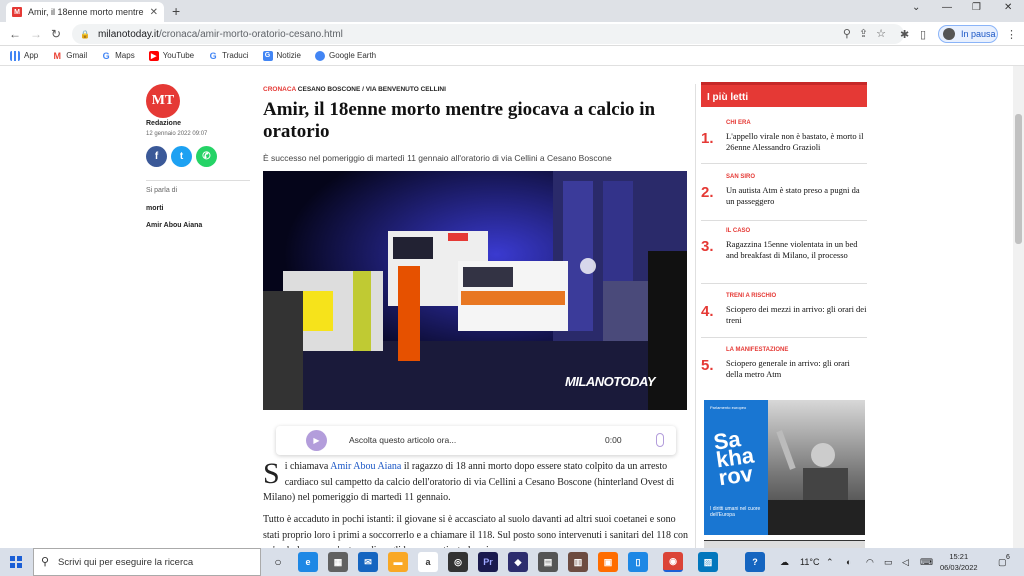 The image size is (1024, 576). I want to click on bookmark-gmail: M Gmail, so click(69, 56).